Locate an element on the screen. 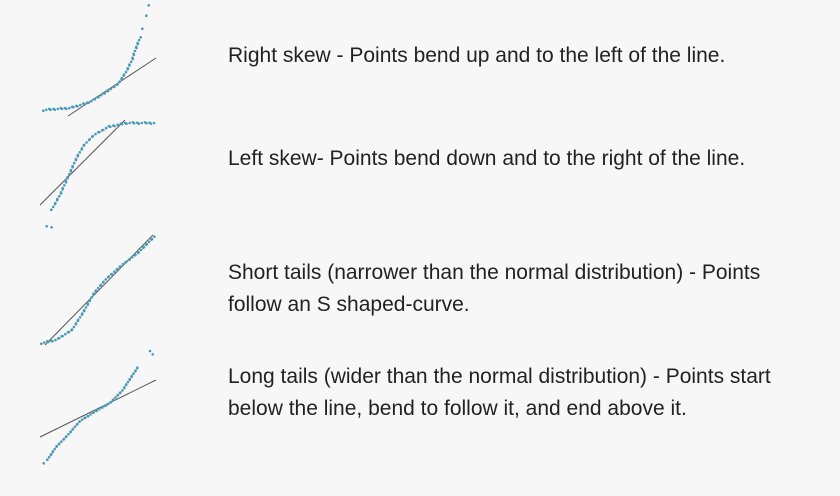 The image size is (840, 496). left-skew-reference-line is located at coordinates (82, 162).